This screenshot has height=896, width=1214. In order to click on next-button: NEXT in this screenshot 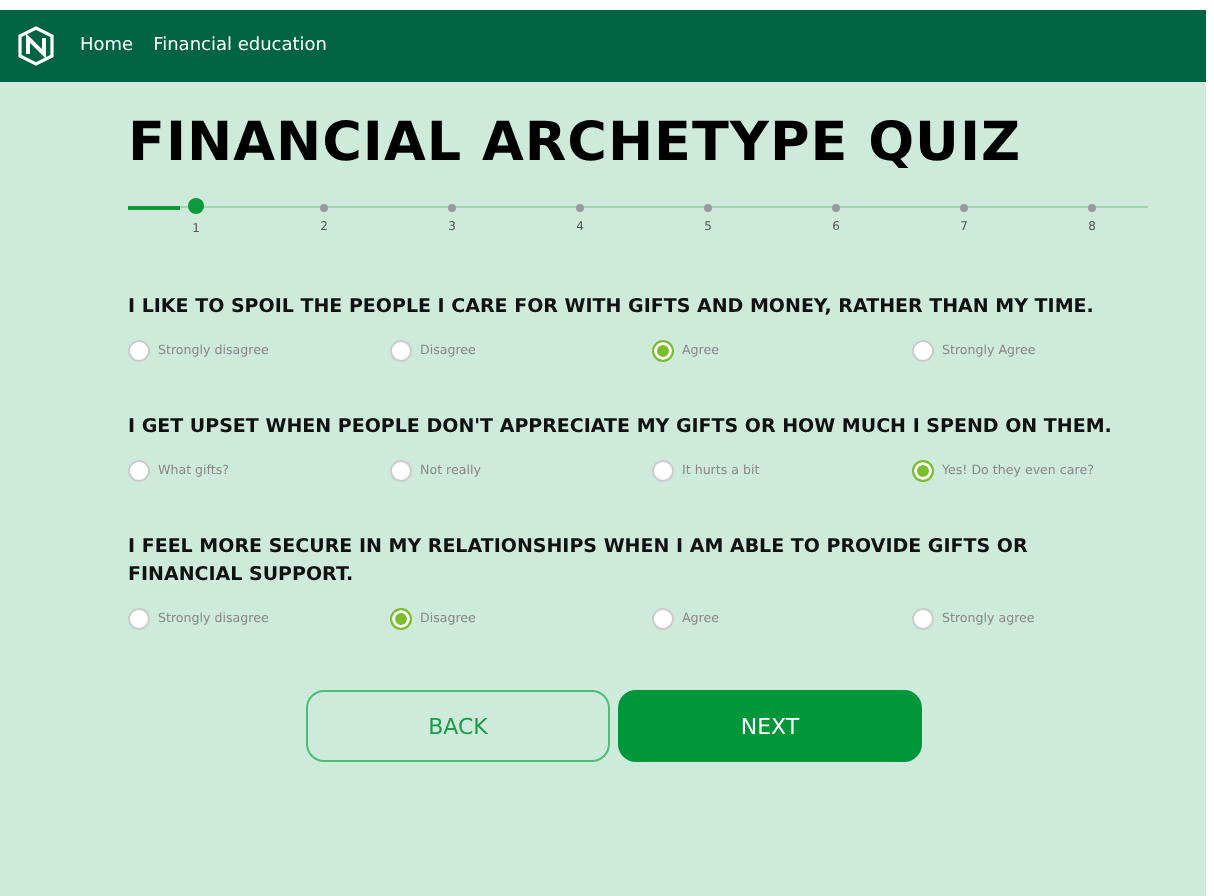, I will do `click(770, 726)`.